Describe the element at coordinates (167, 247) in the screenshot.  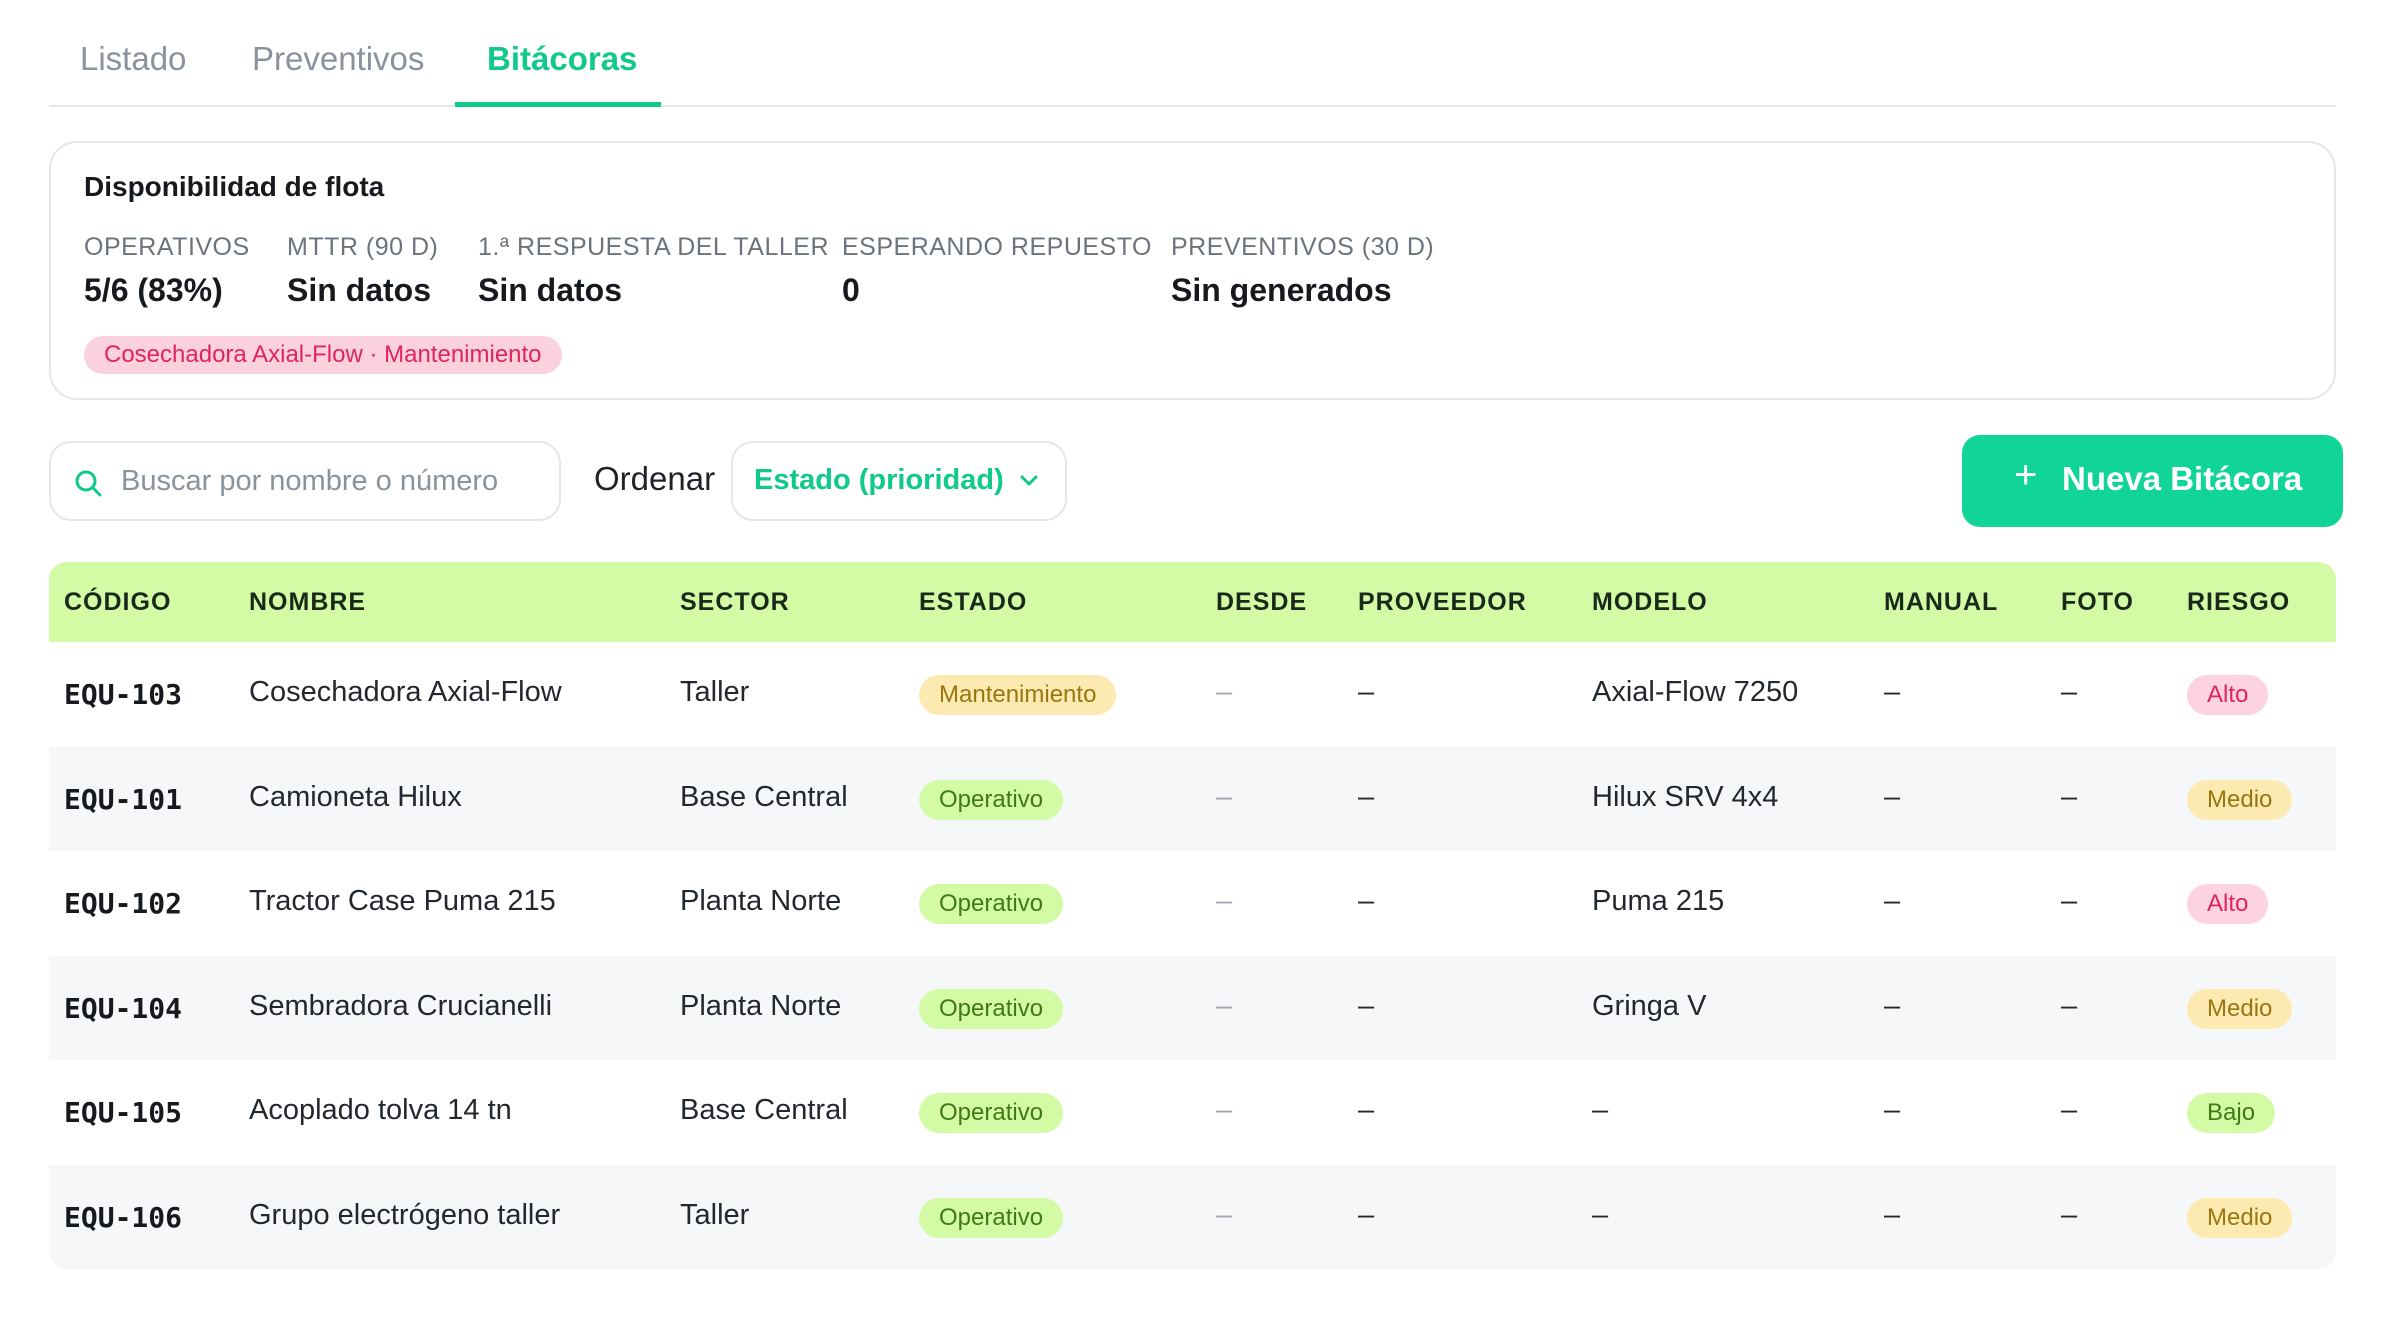
I see `metric-label: OPERATIVOS` at that location.